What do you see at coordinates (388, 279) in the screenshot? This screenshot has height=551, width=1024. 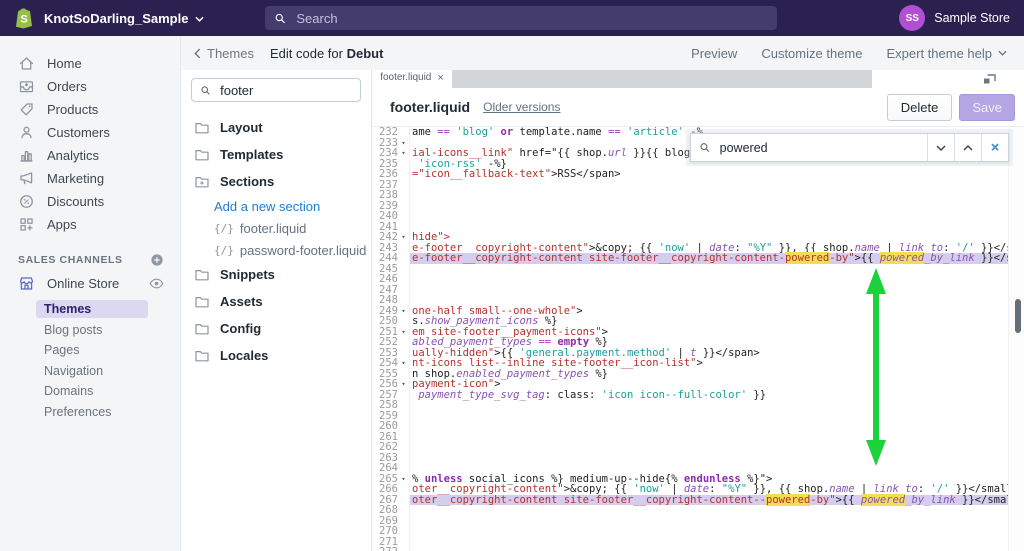 I see `line-number: 246` at bounding box center [388, 279].